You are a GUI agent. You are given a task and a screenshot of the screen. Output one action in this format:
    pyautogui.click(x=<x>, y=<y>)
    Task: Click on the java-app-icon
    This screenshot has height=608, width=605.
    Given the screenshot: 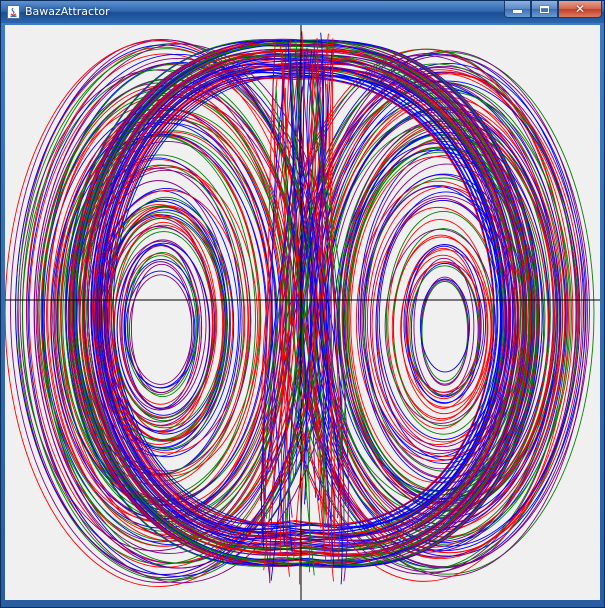 What is the action you would take?
    pyautogui.click(x=13, y=12)
    